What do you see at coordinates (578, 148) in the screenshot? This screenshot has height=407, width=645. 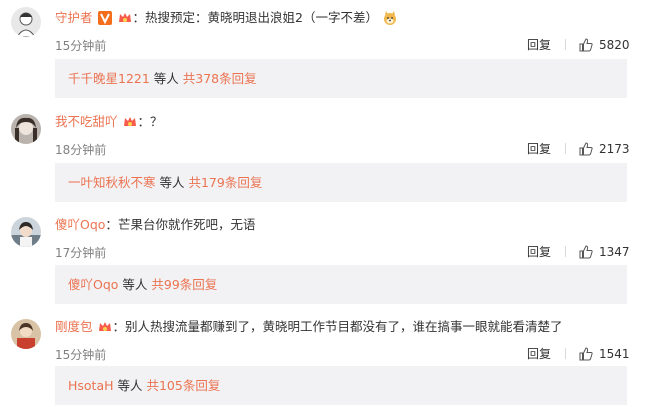 I see `comment-actions: 回复 2173` at bounding box center [578, 148].